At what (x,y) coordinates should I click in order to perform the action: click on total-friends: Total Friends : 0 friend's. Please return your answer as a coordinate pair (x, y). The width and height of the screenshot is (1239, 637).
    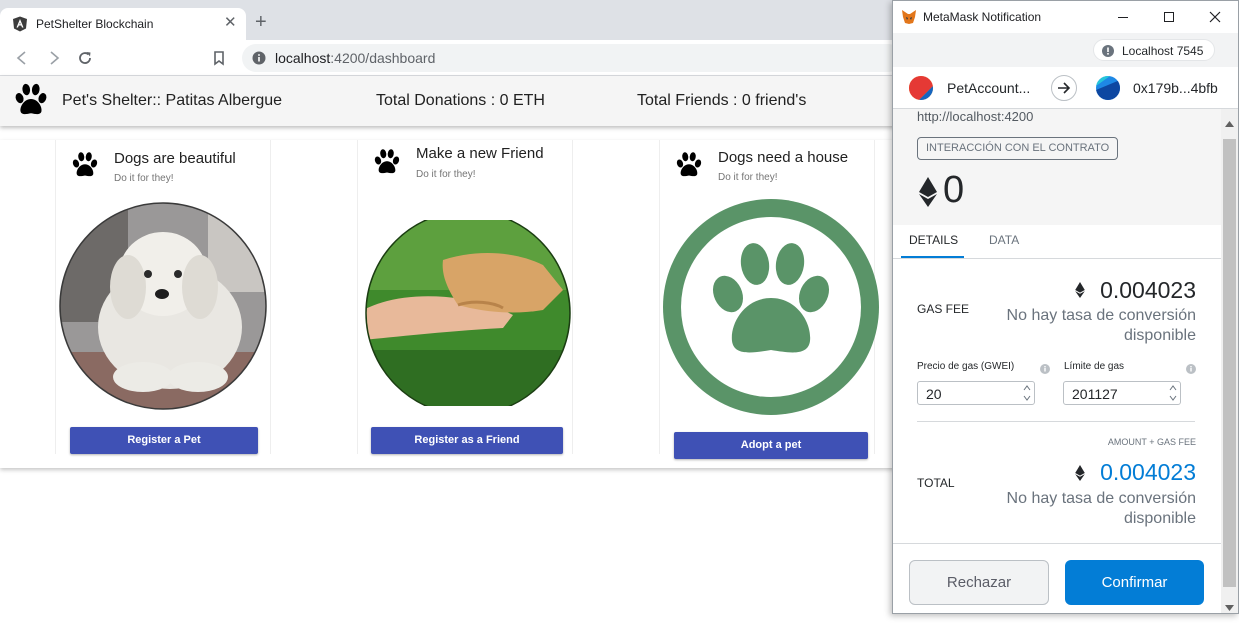
    Looking at the image, I should click on (722, 100).